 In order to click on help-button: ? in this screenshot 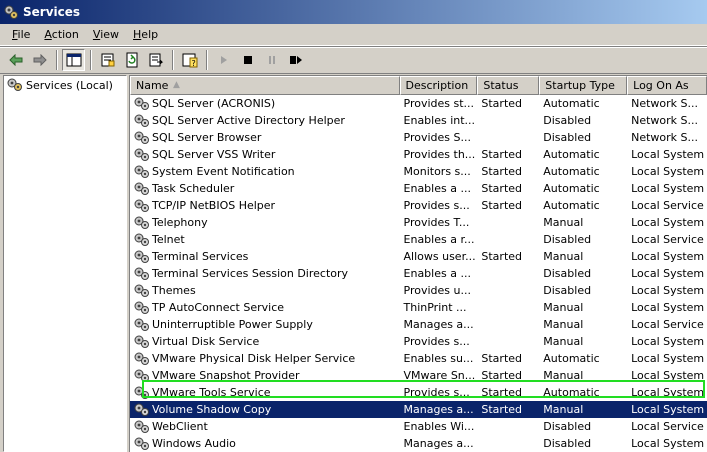, I will do `click(189, 60)`.